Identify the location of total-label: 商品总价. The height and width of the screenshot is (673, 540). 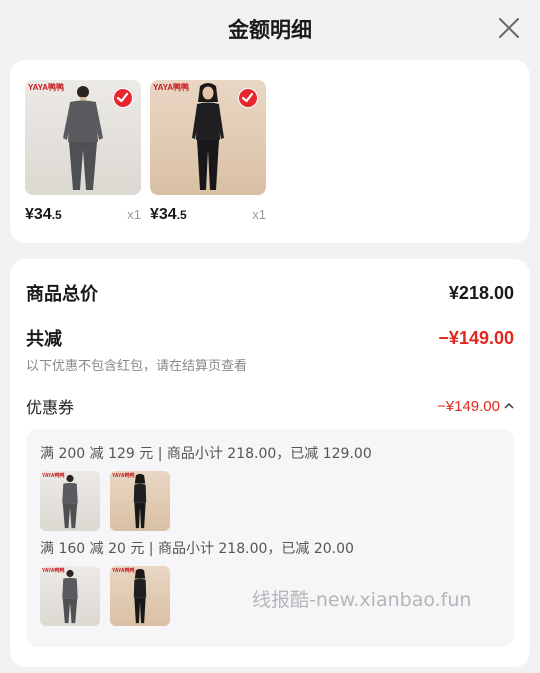
(62, 294).